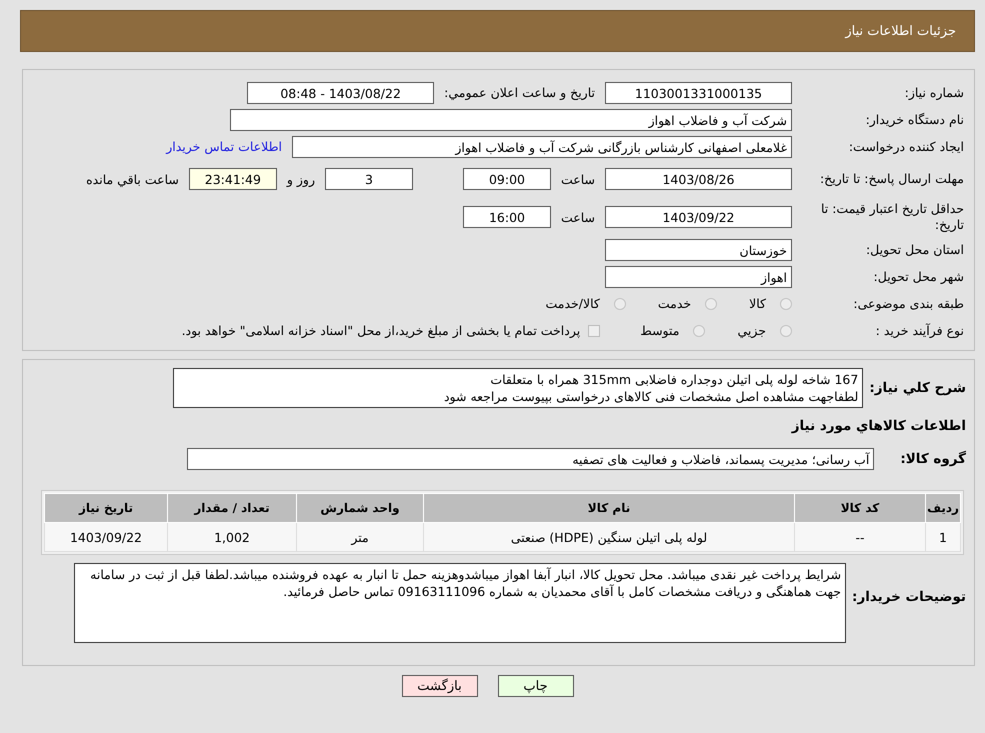  Describe the element at coordinates (585, 303) in the screenshot. I see `category-radio: کالا/خدمت` at that location.